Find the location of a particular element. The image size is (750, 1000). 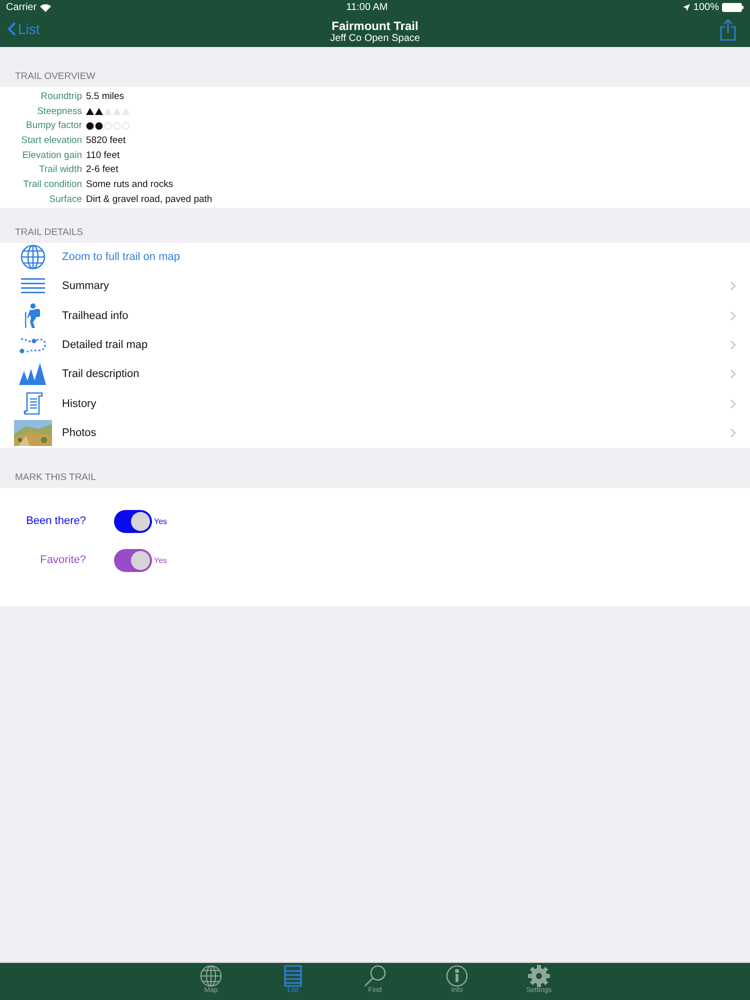

detail-row: Detailed trail map is located at coordinates (375, 345).